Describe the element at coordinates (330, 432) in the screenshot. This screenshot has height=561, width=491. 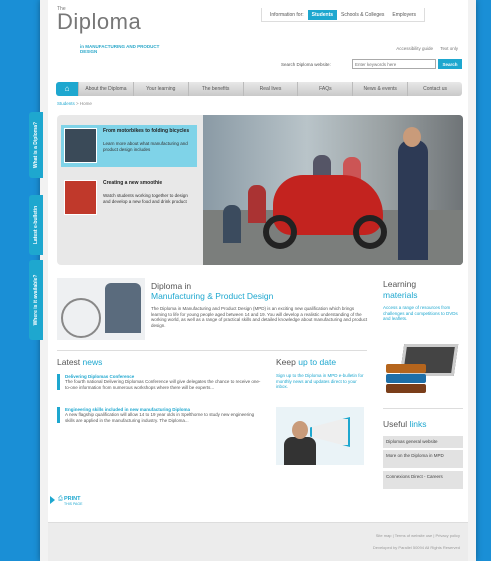
I see `megaphone-icon` at that location.